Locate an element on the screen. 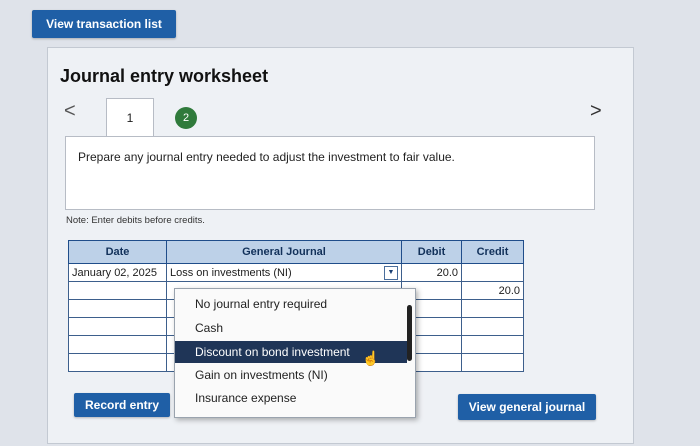  view-transaction-list-button: View transaction list is located at coordinates (104, 24).